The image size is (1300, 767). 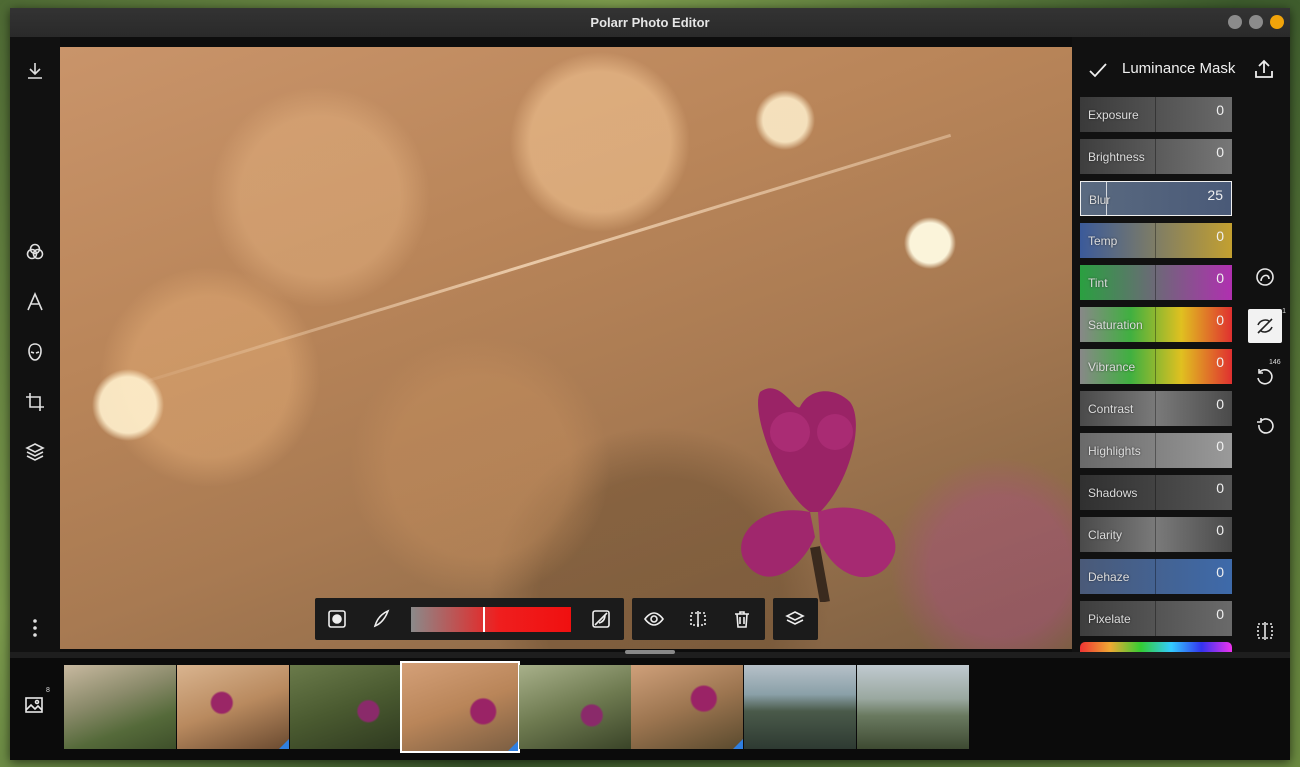 What do you see at coordinates (1256, 22) in the screenshot?
I see `maximize-button` at bounding box center [1256, 22].